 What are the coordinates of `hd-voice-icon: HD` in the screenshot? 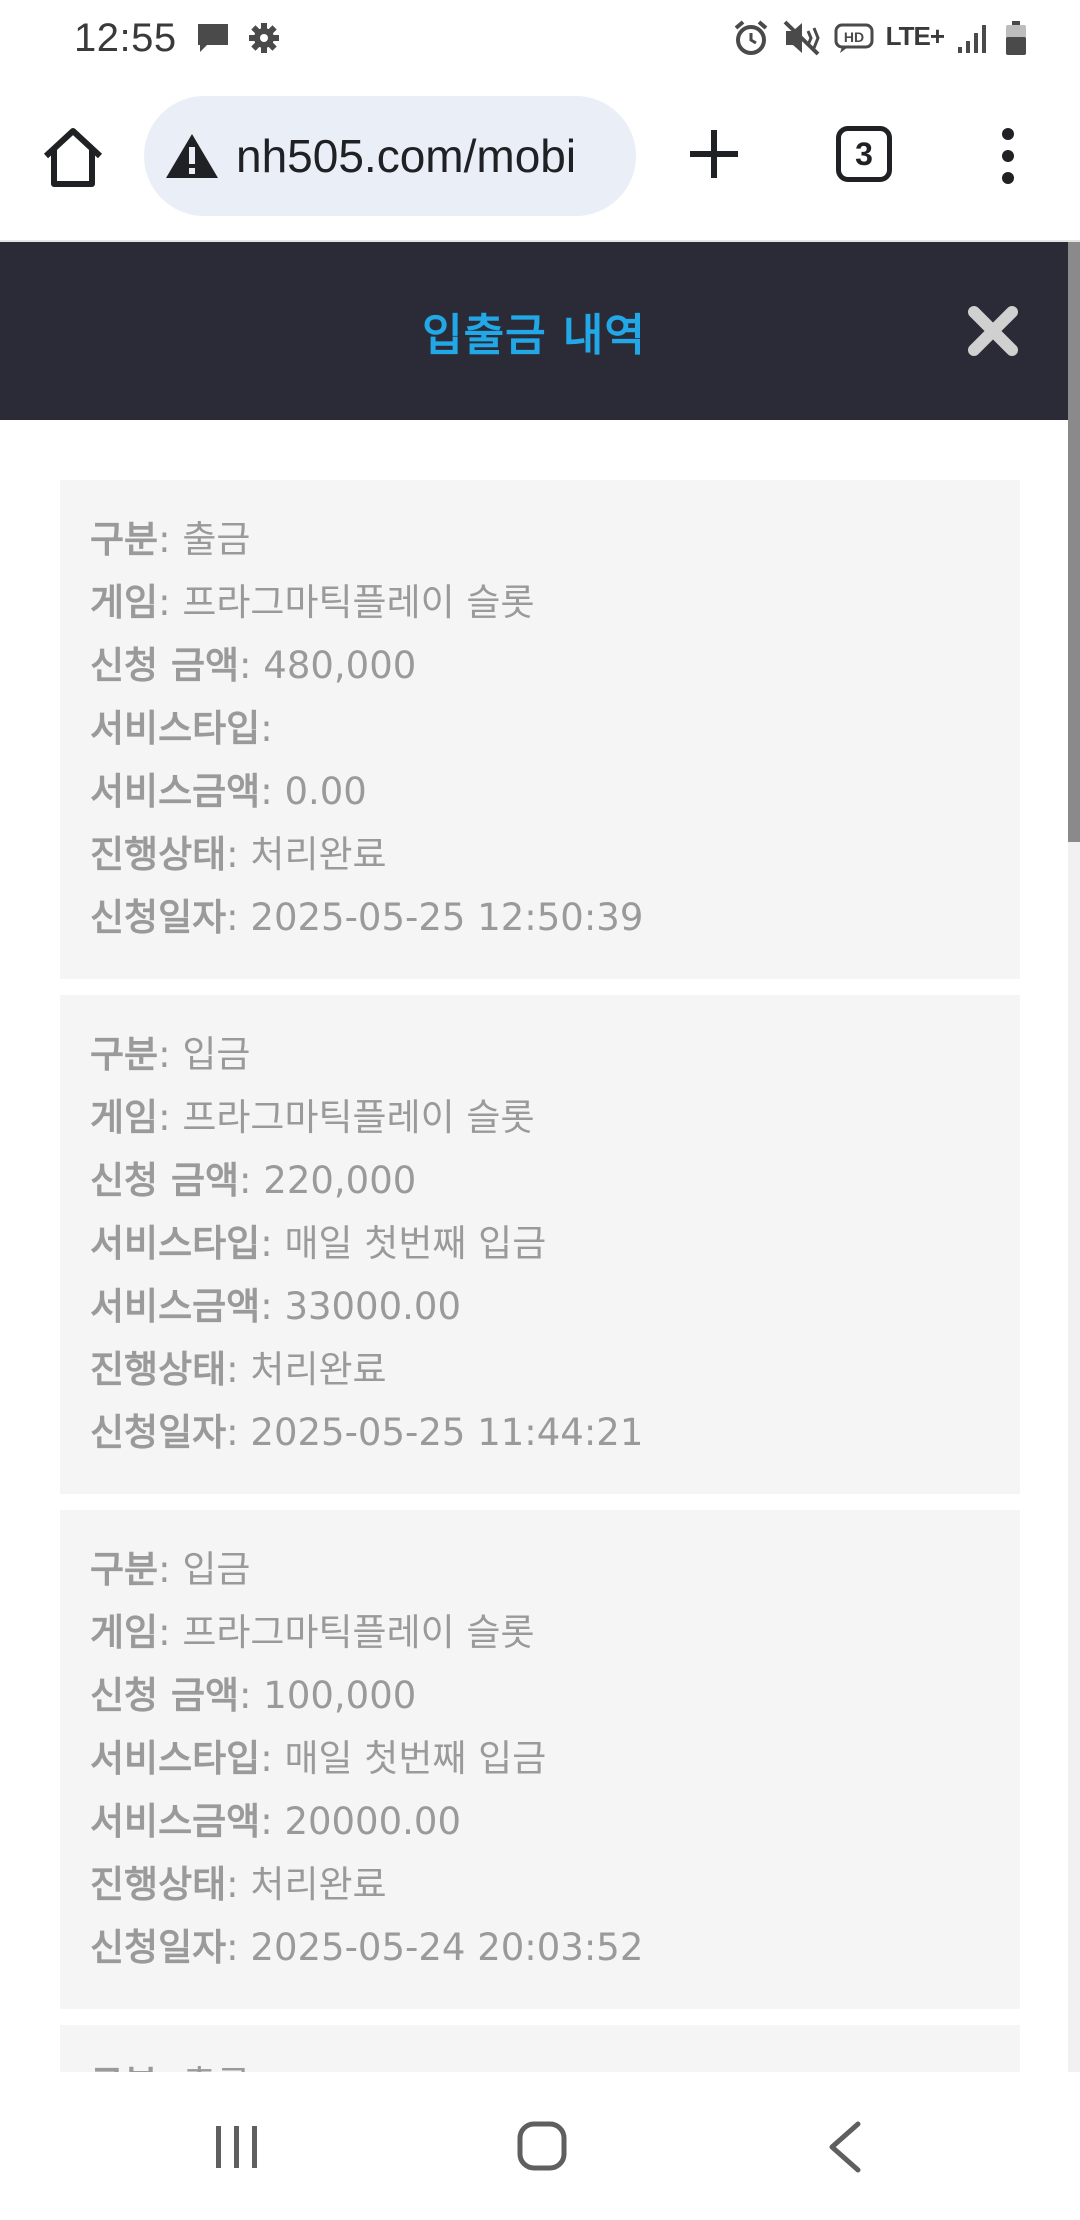 It's located at (854, 38).